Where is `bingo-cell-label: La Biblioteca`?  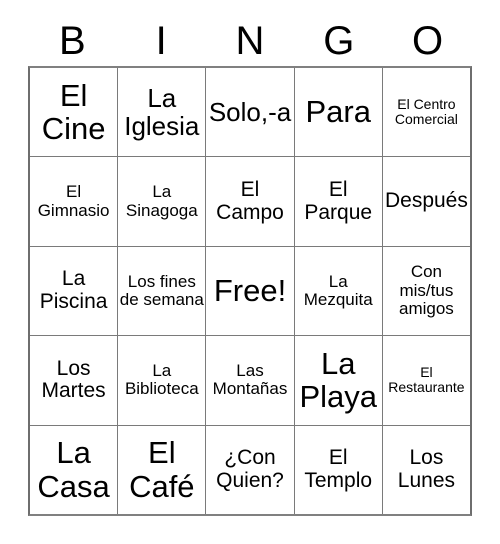
bingo-cell-label: La Biblioteca is located at coordinates (161, 380).